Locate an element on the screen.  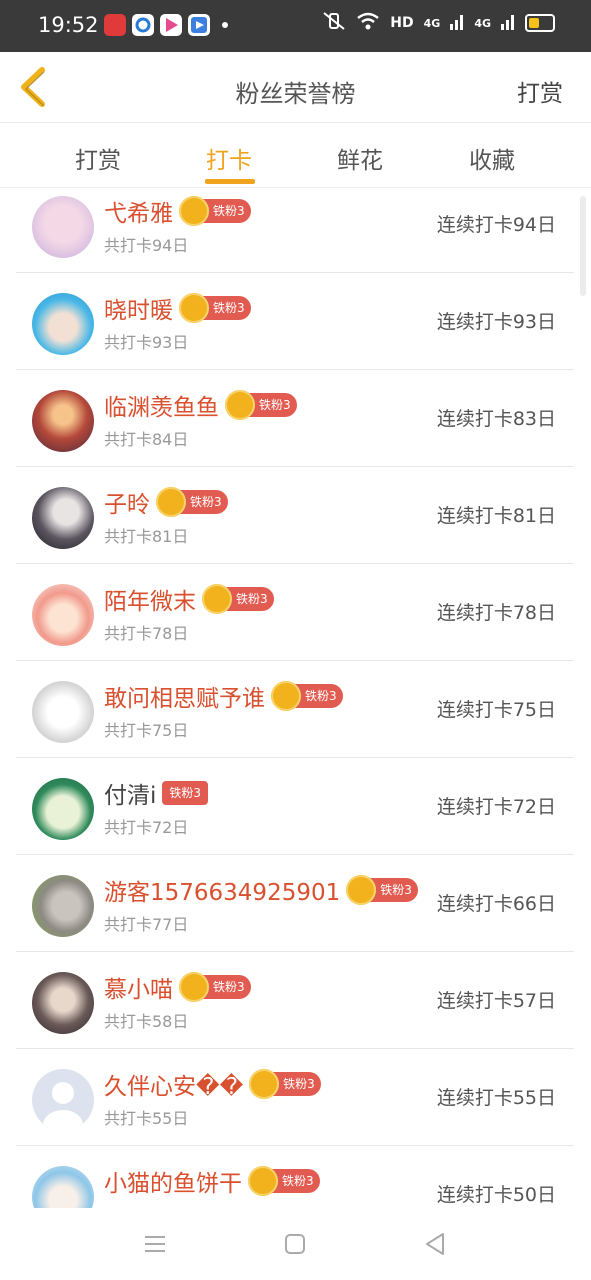
total-checkins: 共打卡84日 is located at coordinates (146, 439).